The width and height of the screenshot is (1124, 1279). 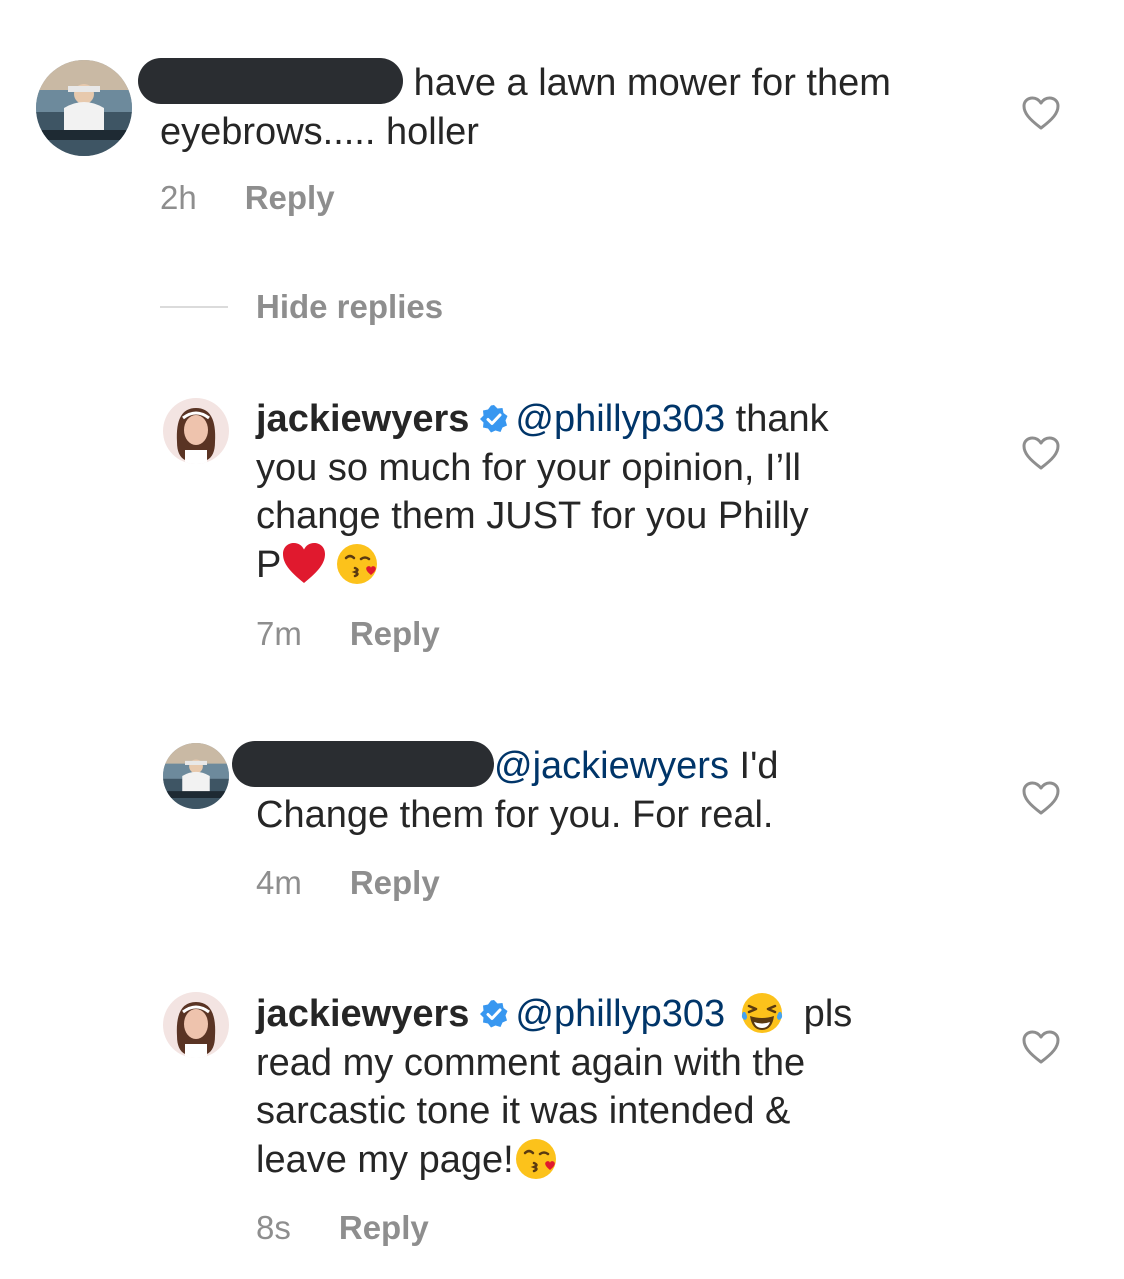 I want to click on comment-body: pls, so click(x=823, y=1014).